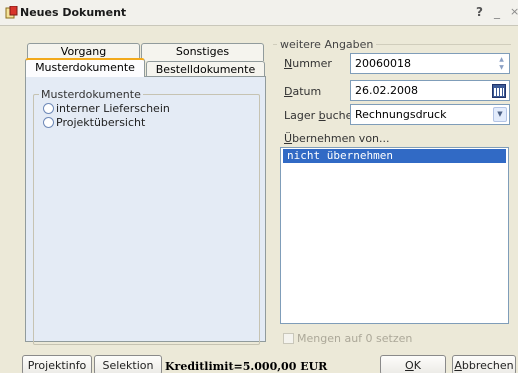 This screenshot has height=373, width=518. I want to click on datum-label: Datum, so click(303, 91).